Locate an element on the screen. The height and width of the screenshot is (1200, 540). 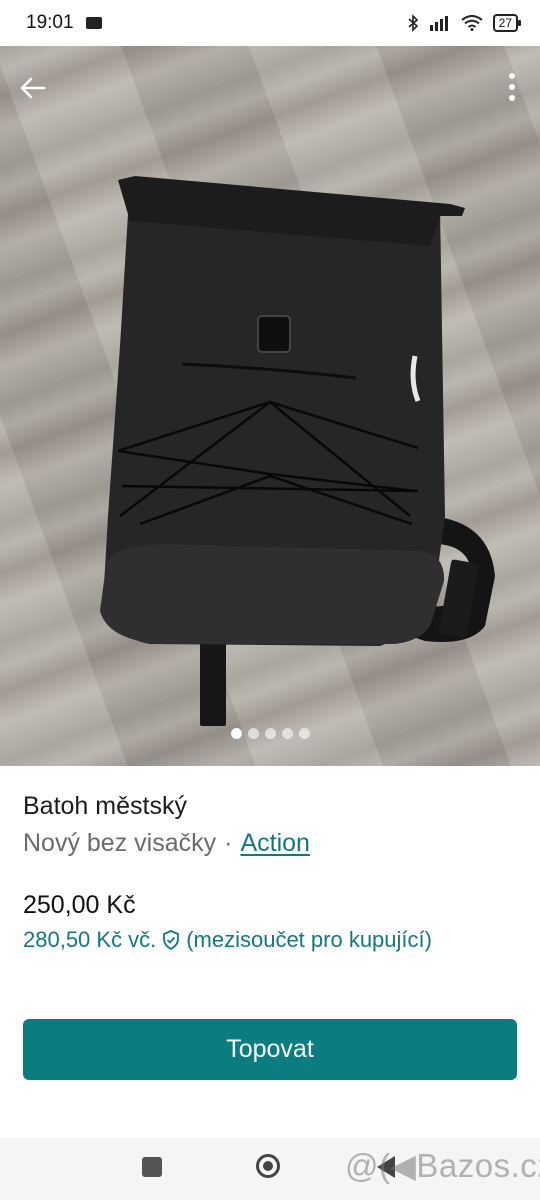
status-time: 19:01 is located at coordinates (50, 22).